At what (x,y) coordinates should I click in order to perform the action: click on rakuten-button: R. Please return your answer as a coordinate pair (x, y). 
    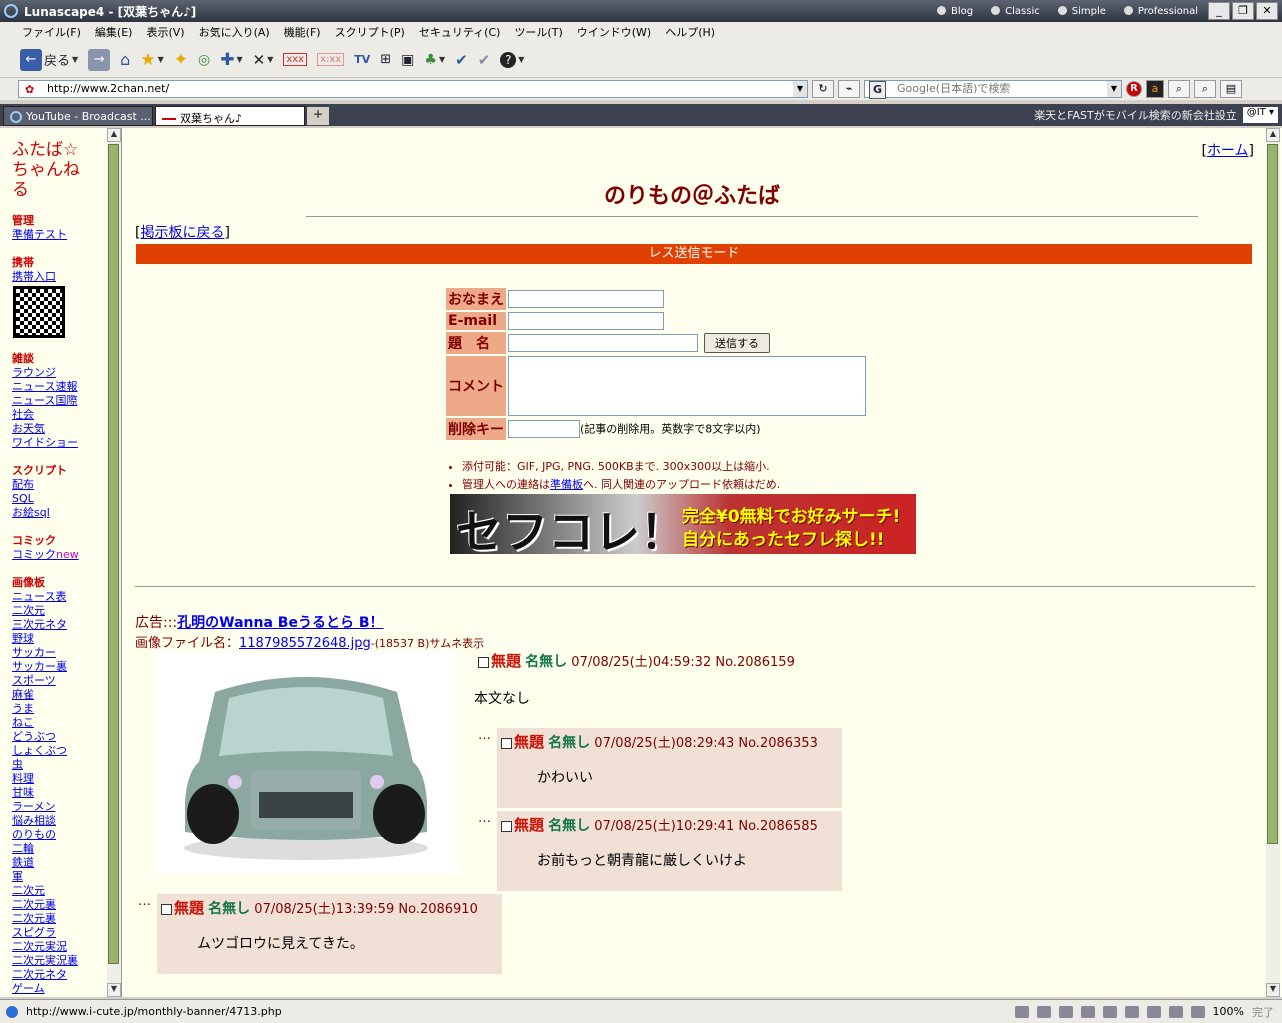
    Looking at the image, I should click on (1134, 89).